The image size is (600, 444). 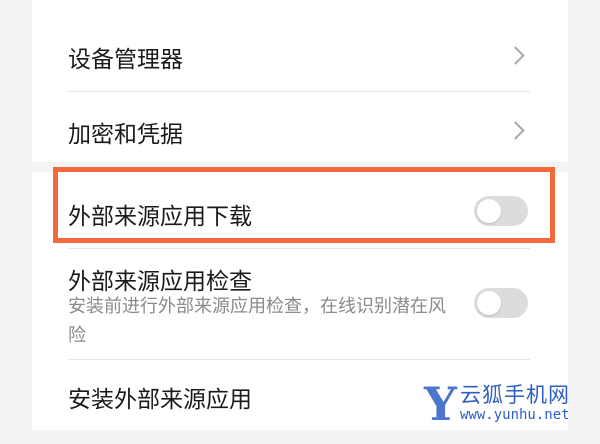 What do you see at coordinates (300, 127) in the screenshot?
I see `row-encryption-credentials: 加密和凭据` at bounding box center [300, 127].